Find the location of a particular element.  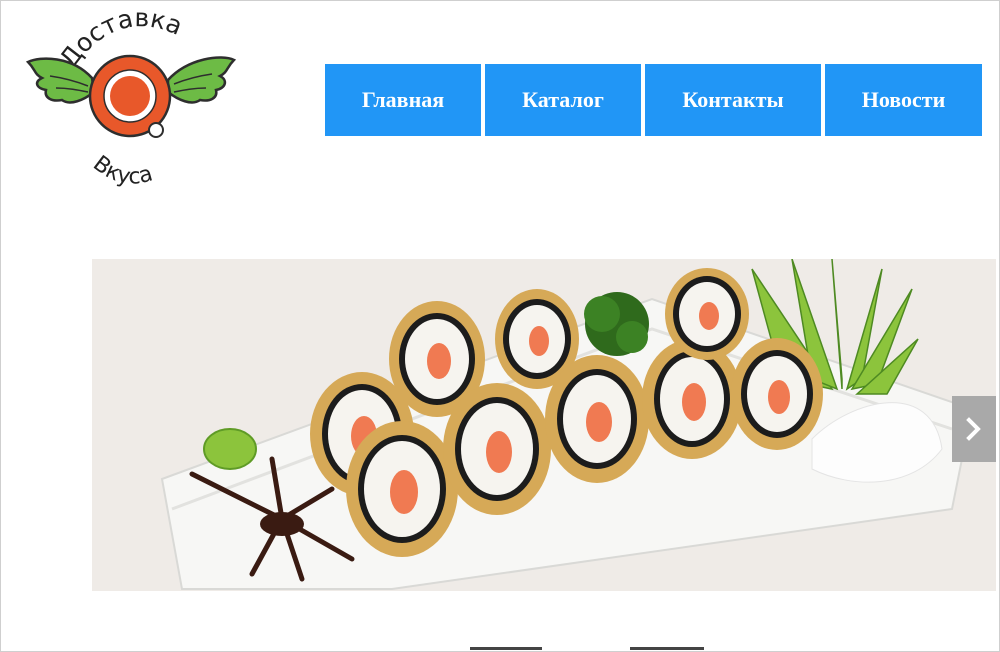

nav-home: Главная is located at coordinates (403, 100).